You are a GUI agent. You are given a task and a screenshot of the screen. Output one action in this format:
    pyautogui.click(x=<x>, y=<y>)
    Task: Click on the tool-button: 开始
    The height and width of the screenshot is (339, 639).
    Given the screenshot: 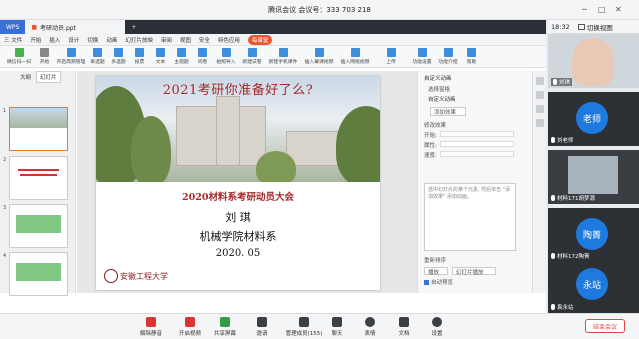 What is the action you would take?
    pyautogui.click(x=44, y=56)
    